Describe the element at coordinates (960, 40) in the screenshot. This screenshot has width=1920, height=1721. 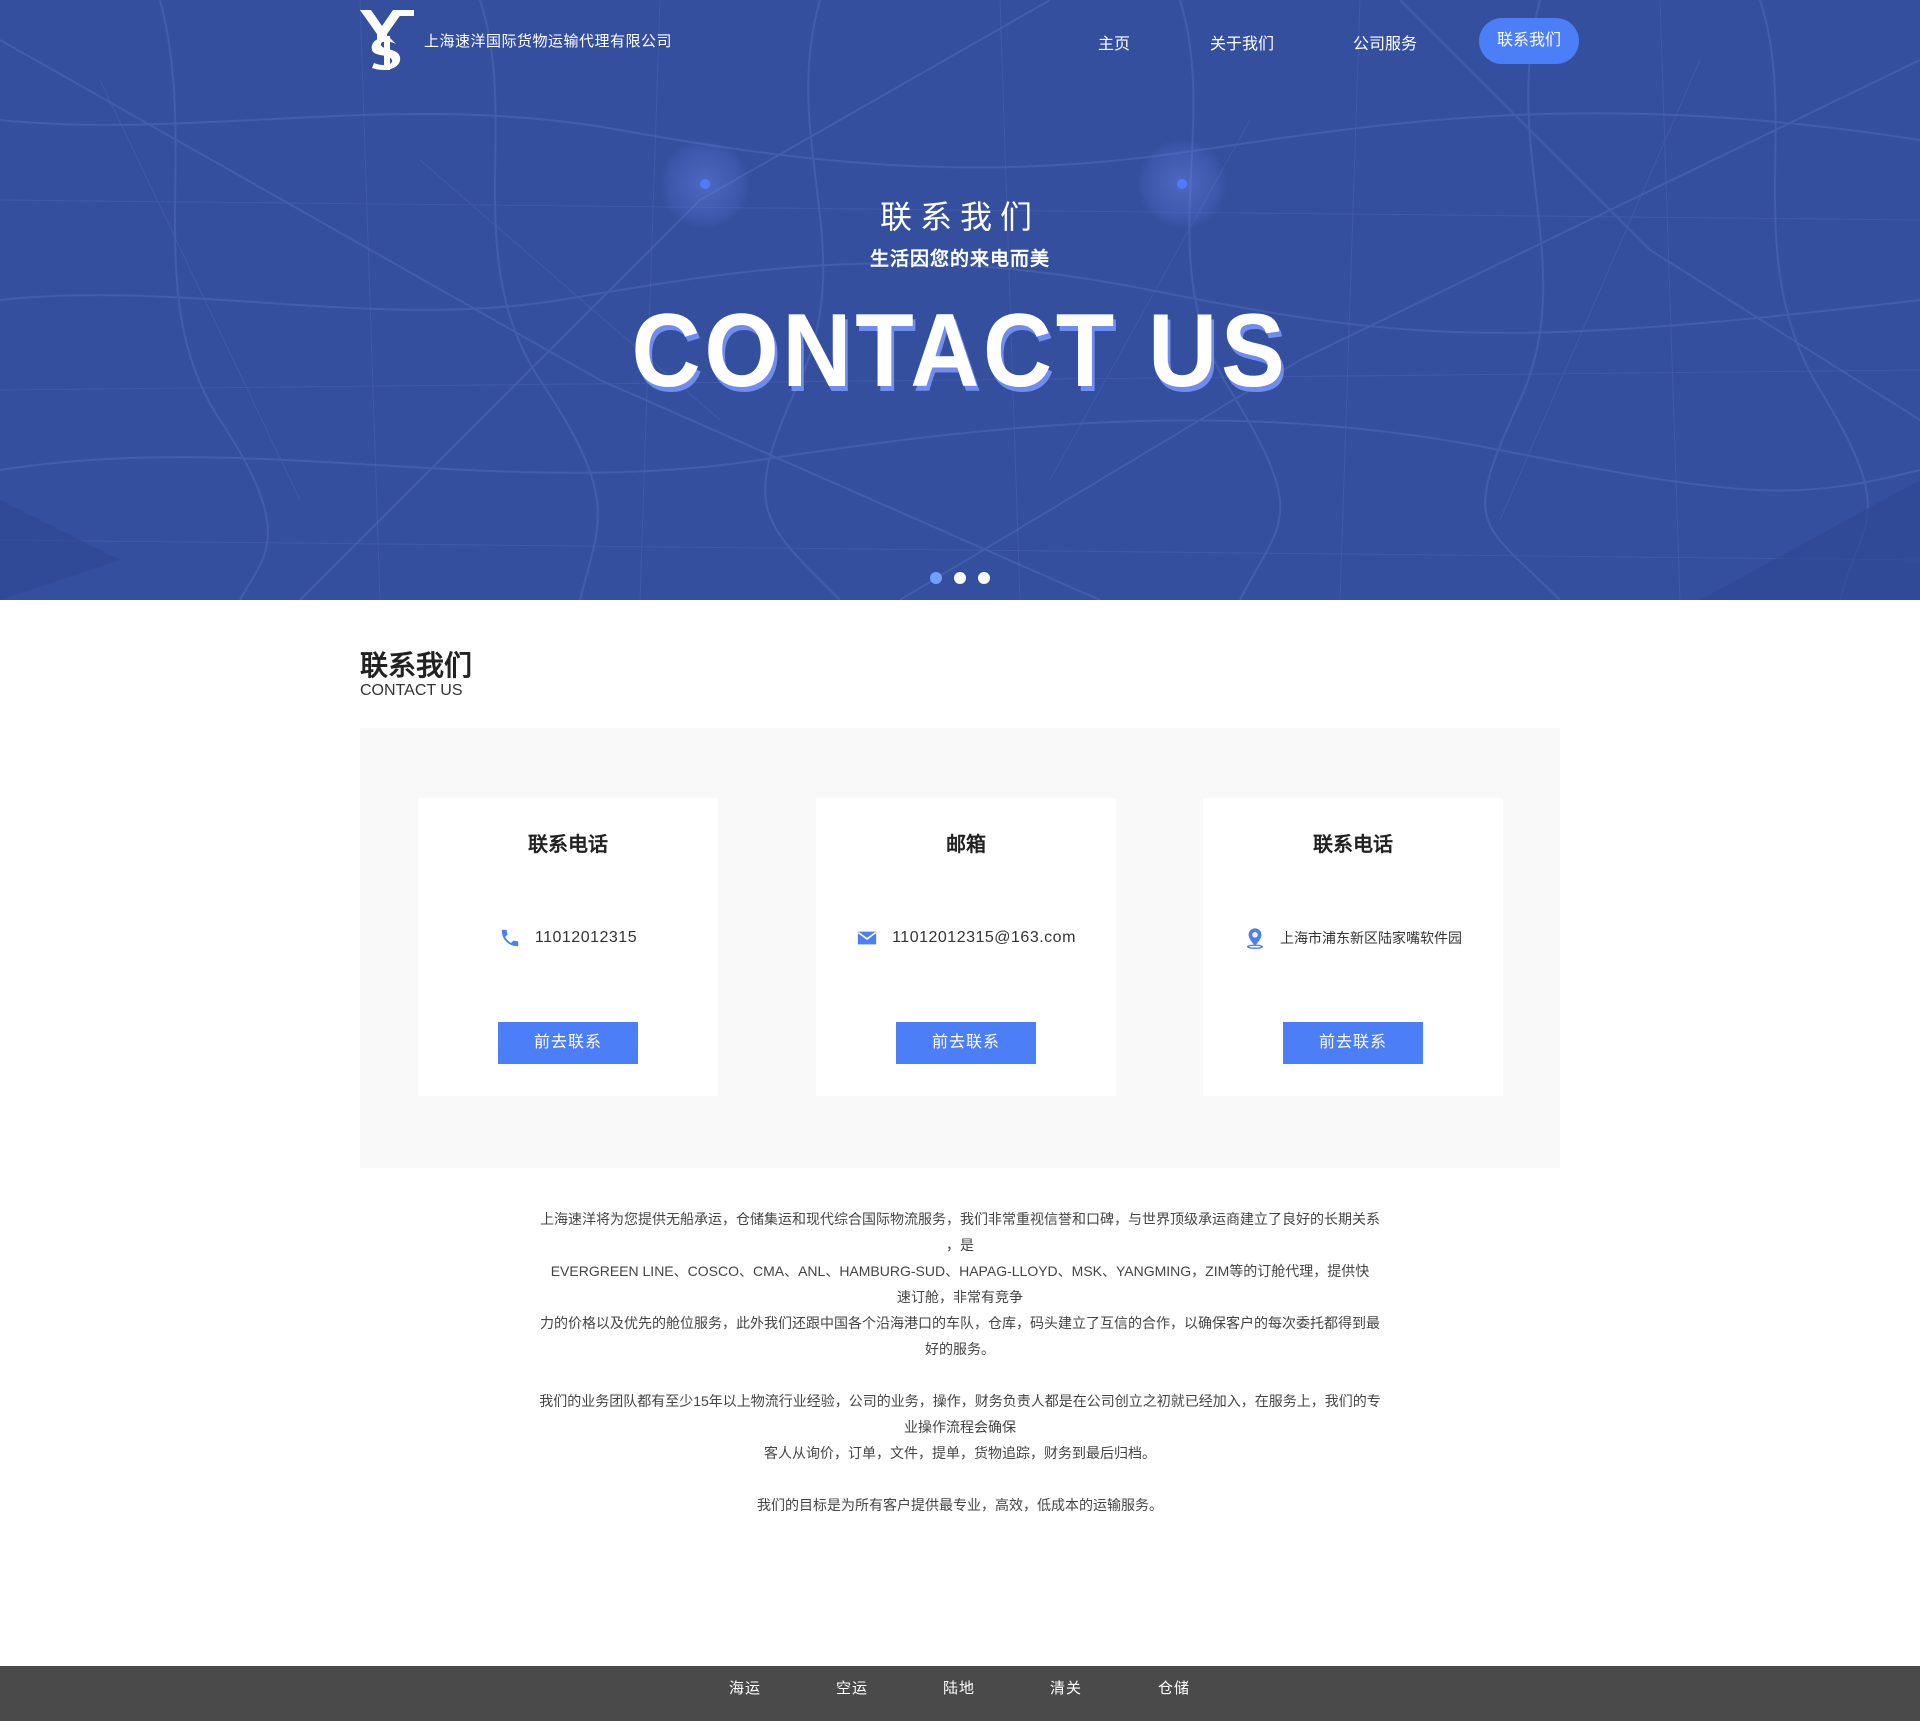
I see `site-header: 上海速洋国际货物运输代理有限公司 主页 关于我们 公司服务 联系我们` at that location.